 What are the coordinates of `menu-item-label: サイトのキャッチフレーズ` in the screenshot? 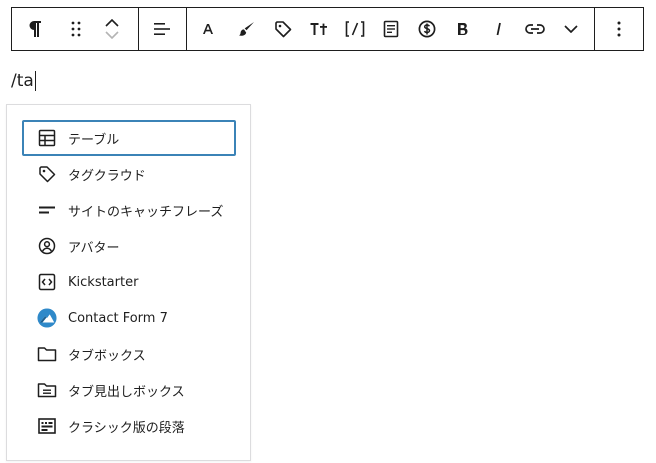 It's located at (146, 212).